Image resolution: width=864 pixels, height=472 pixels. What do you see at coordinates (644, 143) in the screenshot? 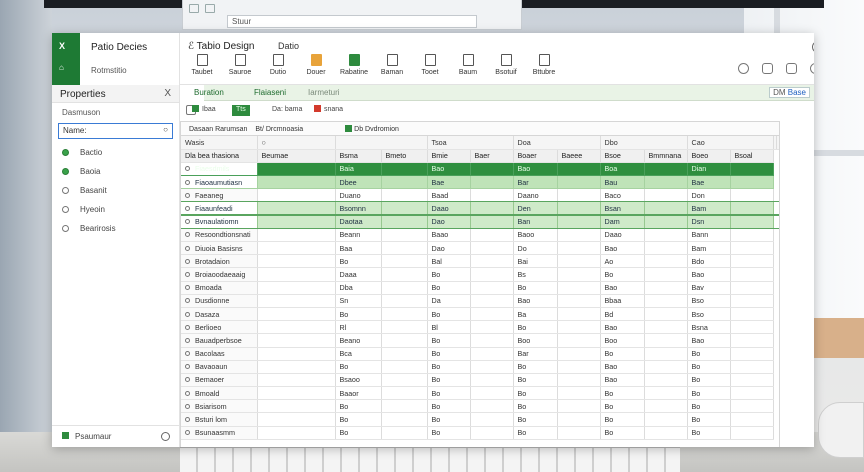
I see `header-cell: Dbo` at bounding box center [644, 143].